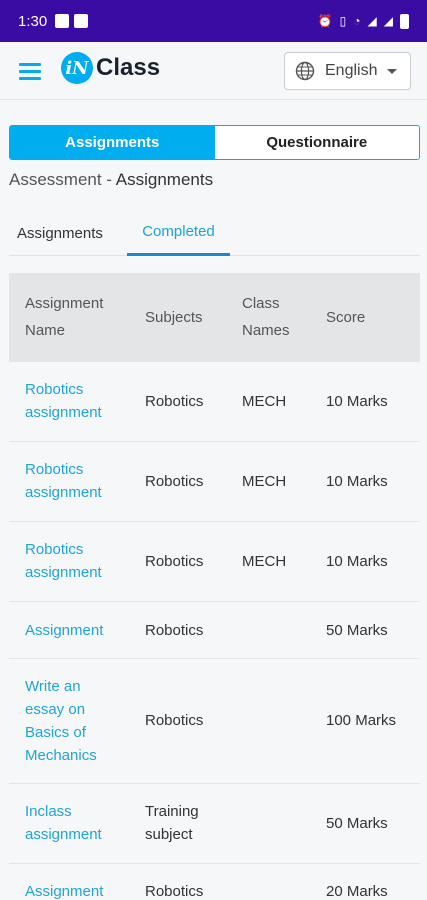  I want to click on status-time: 1:30, so click(33, 21).